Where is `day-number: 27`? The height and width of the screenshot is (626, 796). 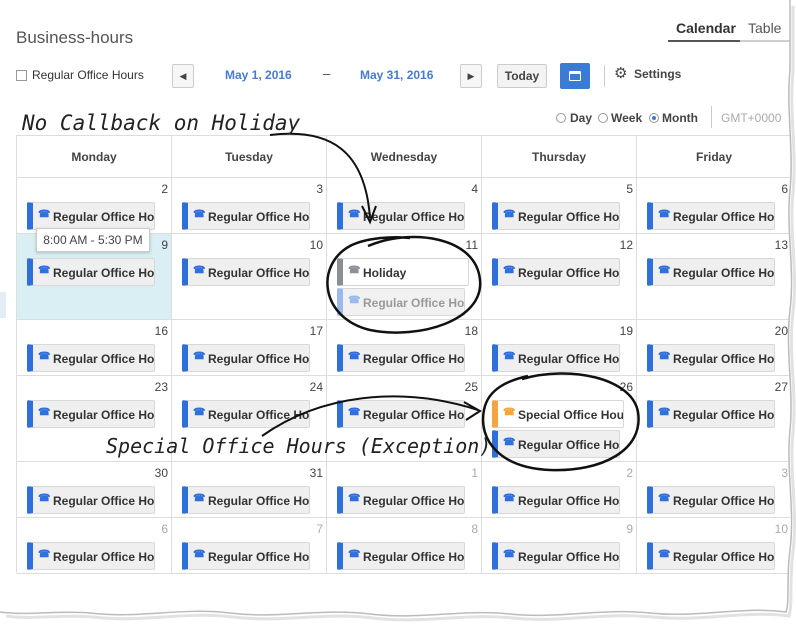 day-number: 27 is located at coordinates (781, 387).